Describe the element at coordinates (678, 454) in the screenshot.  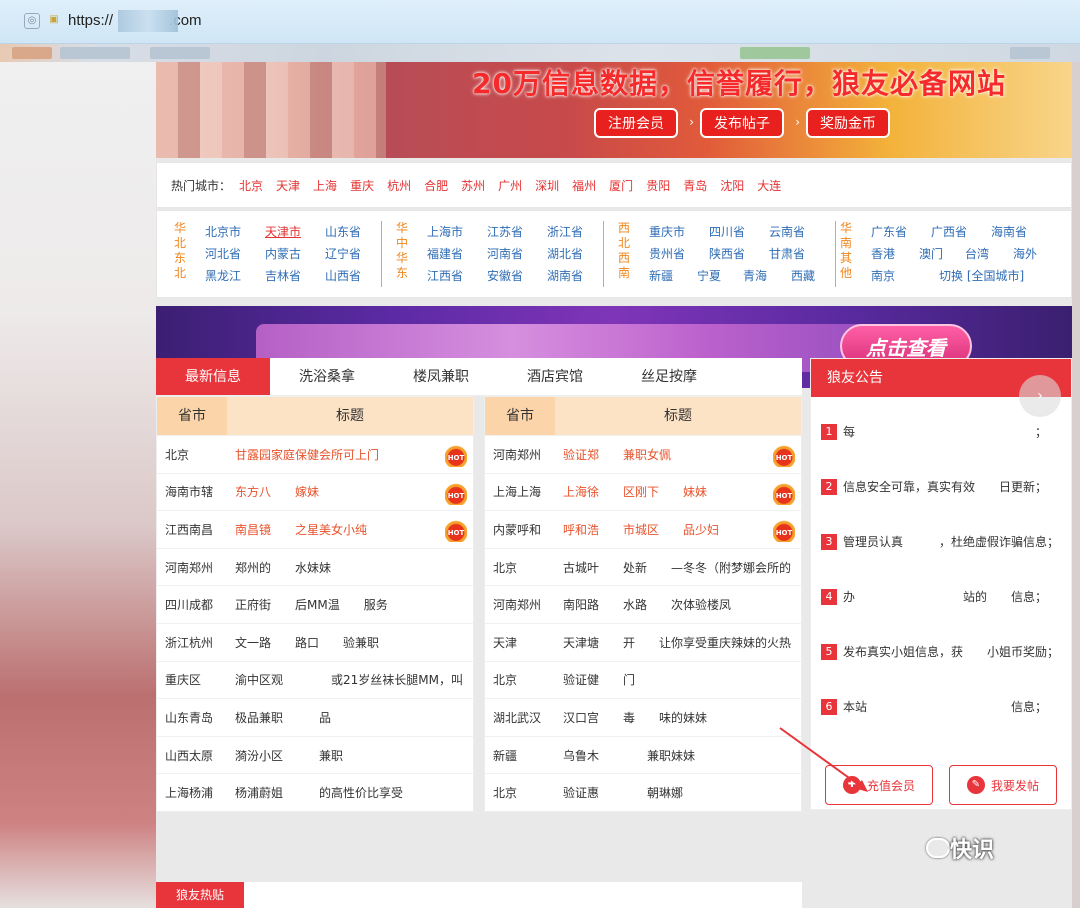
I see `row-title-link: 验证郑 兼职女佩` at that location.